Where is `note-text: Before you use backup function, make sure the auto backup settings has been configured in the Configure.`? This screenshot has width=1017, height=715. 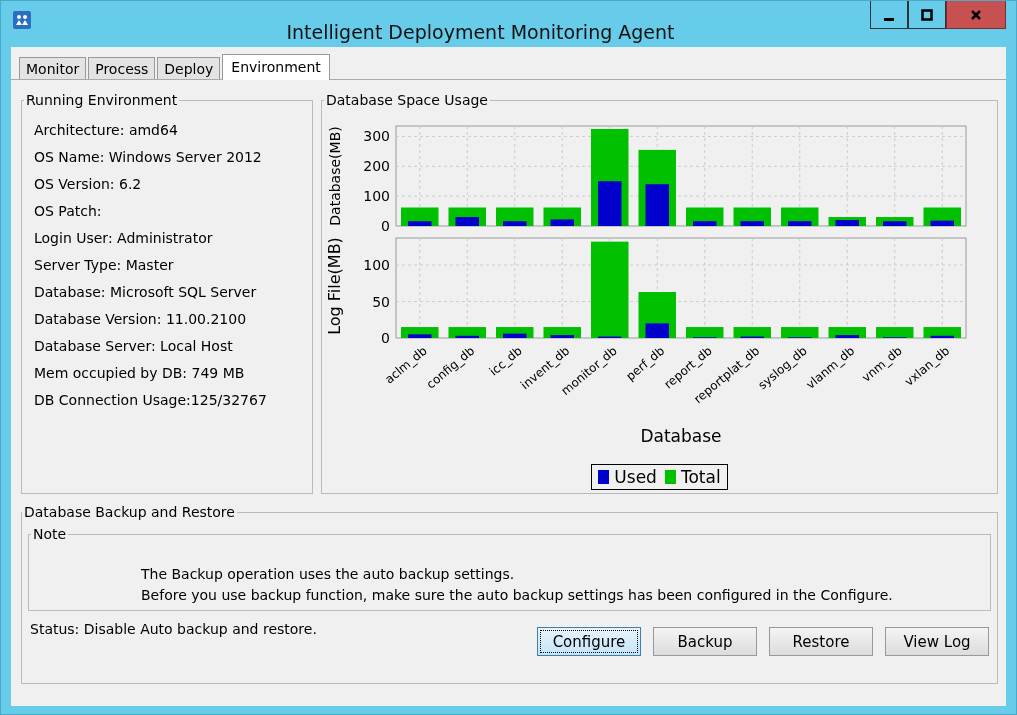 note-text: Before you use backup function, make sure the auto backup settings has been configured in the Configure. is located at coordinates (517, 595).